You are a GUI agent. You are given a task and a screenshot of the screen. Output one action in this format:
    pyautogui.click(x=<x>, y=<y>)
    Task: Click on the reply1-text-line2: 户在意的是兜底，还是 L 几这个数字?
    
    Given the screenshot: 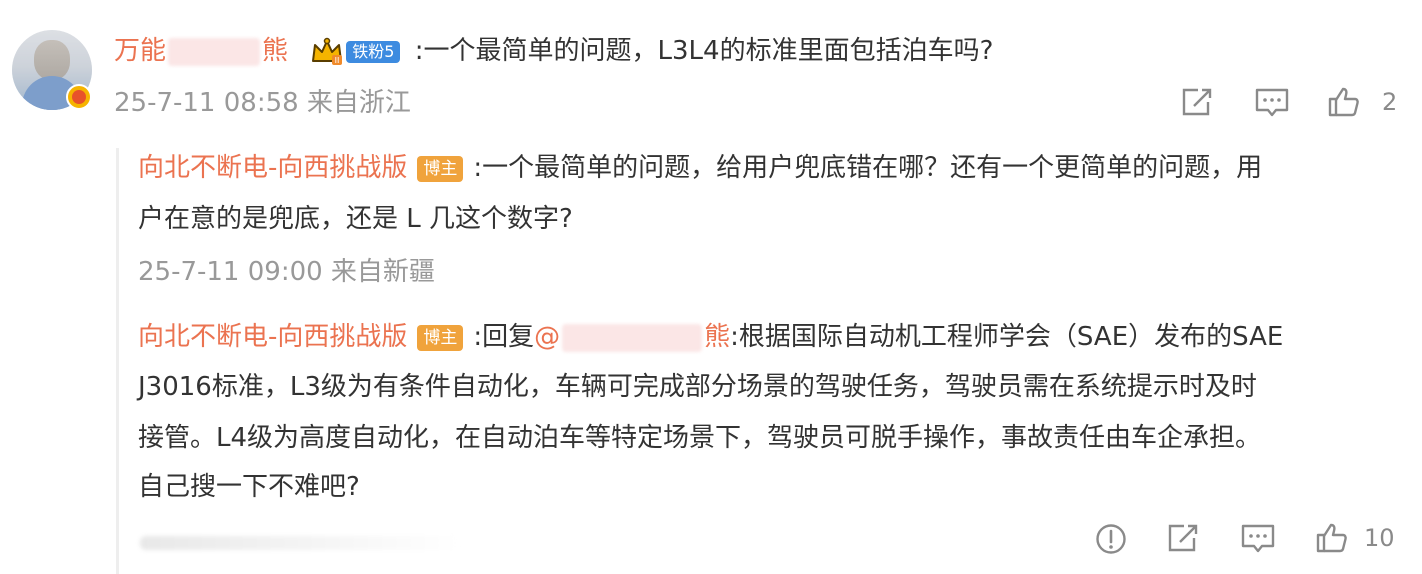 What is the action you would take?
    pyautogui.click(x=355, y=219)
    